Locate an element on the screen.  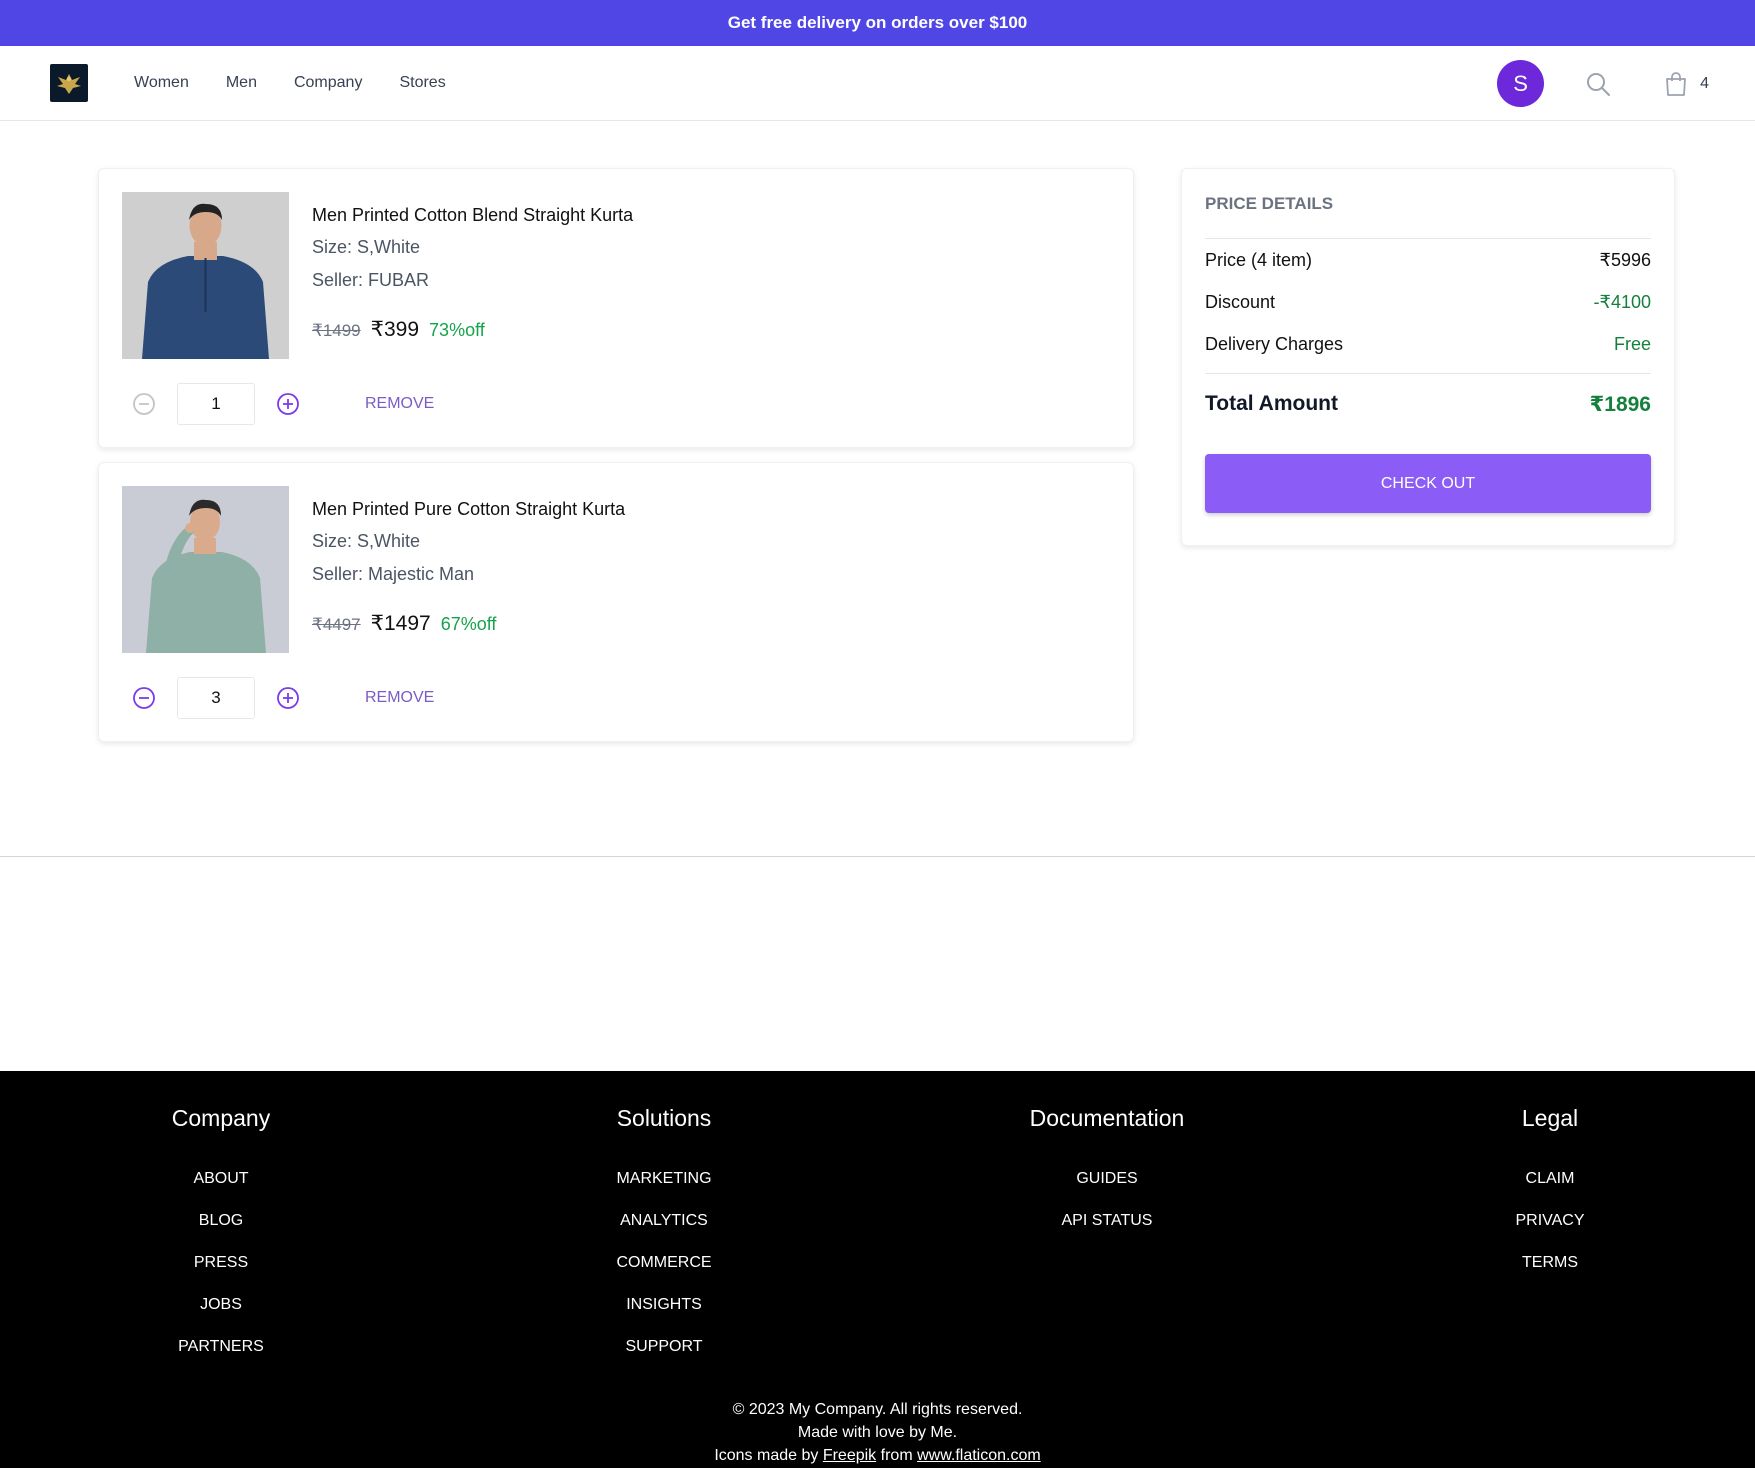
brand-logo is located at coordinates (69, 83).